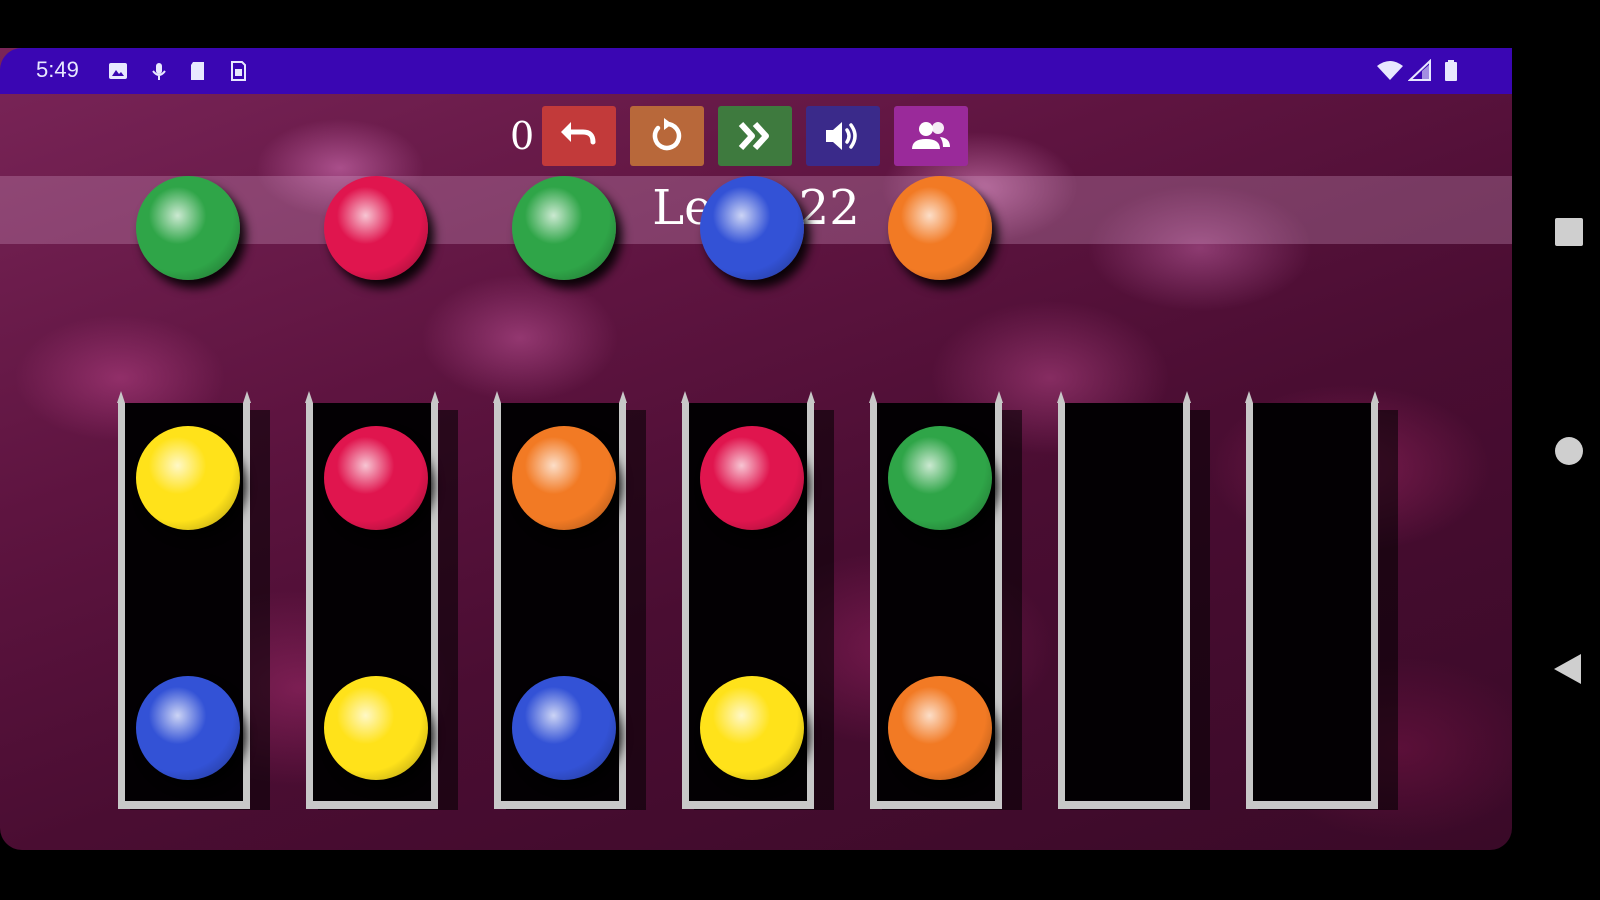 The width and height of the screenshot is (1600, 900). Describe the element at coordinates (159, 71) in the screenshot. I see `mic-icon` at that location.